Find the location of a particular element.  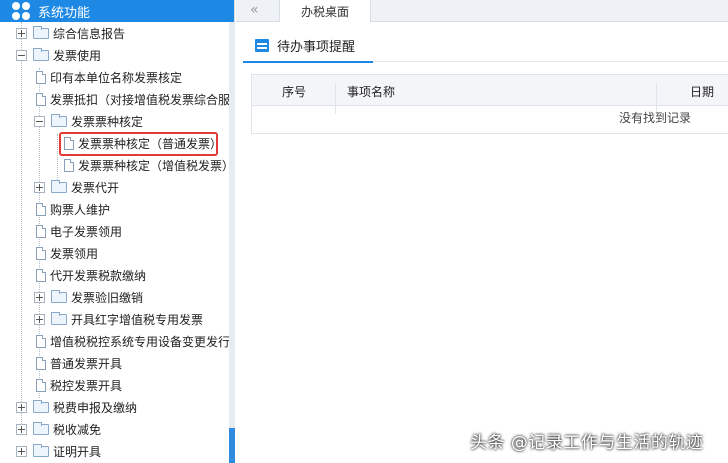

tree-item-approval-vat: 发票票种核定（增值税发票） is located at coordinates (114, 165).